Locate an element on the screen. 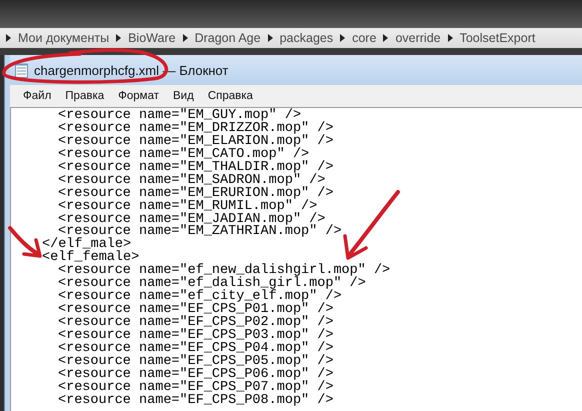  breadcrumb-item: packages is located at coordinates (307, 38).